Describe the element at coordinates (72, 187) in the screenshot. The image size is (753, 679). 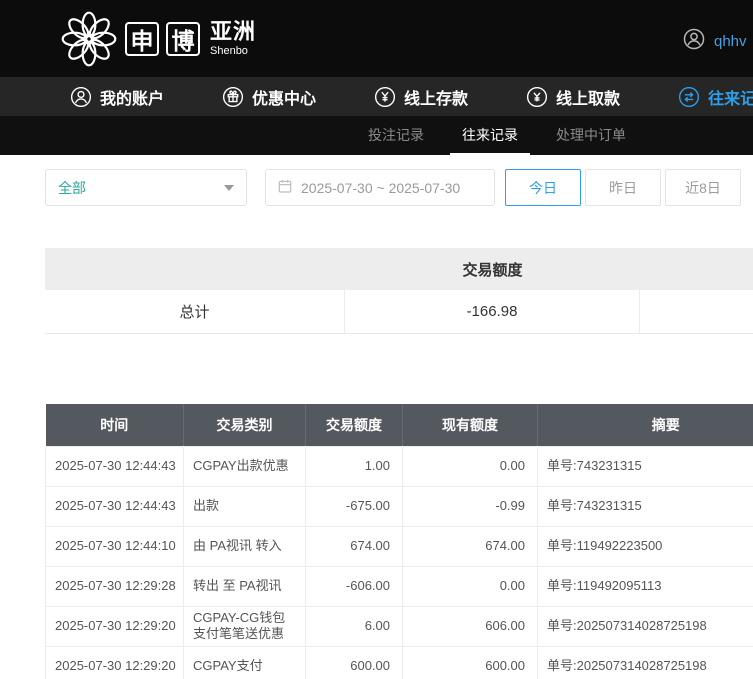
I see `type-select-value: 全部` at that location.